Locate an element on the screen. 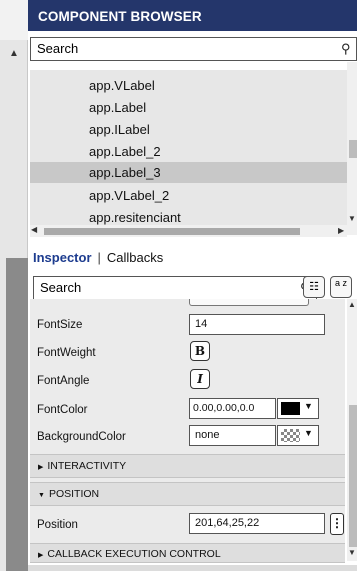 Image resolution: width=357 pixels, height=571 pixels. section-interactivity-label: INTERACTIVITY is located at coordinates (87, 466).